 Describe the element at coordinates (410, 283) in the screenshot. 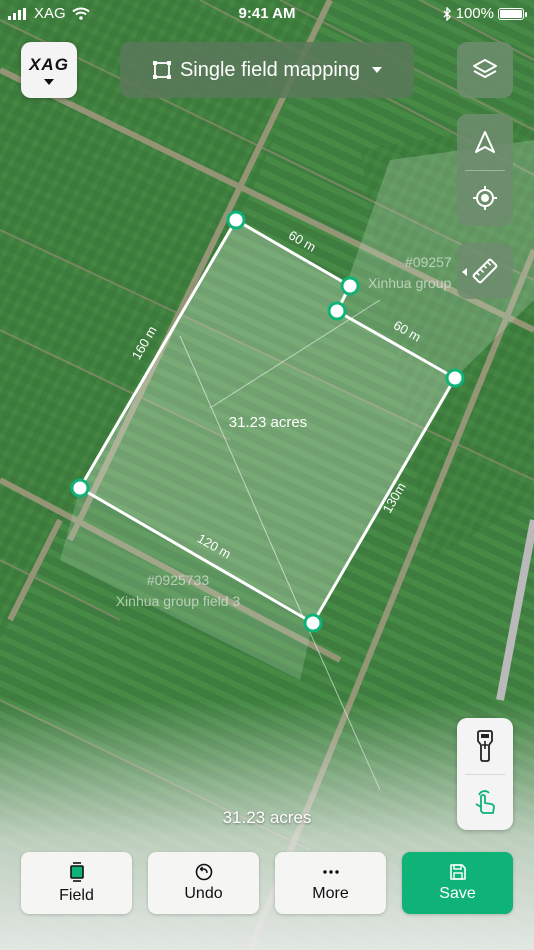

I see `neighbor-field-name: Xinhua group` at that location.